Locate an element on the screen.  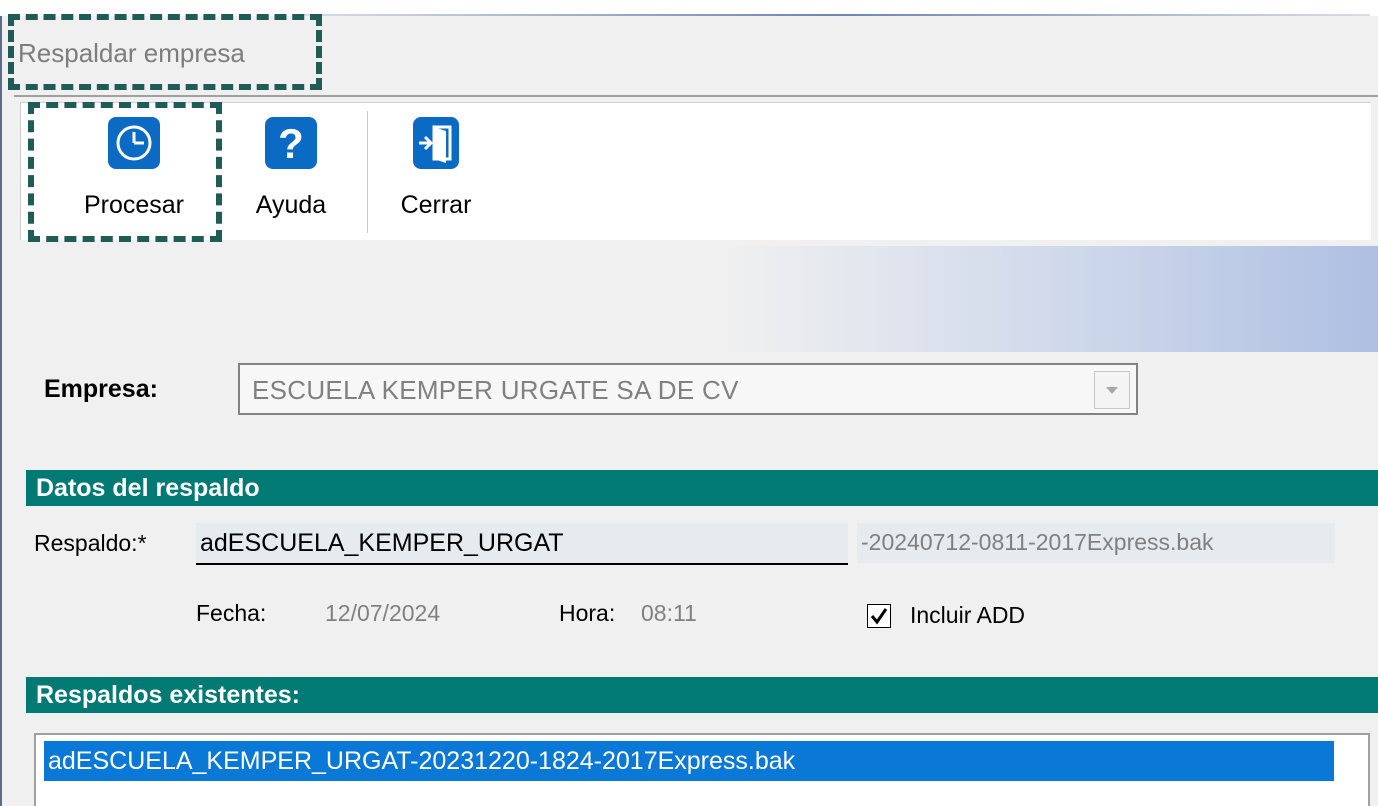
respaldo-label: Respaldo:* is located at coordinates (90, 543).